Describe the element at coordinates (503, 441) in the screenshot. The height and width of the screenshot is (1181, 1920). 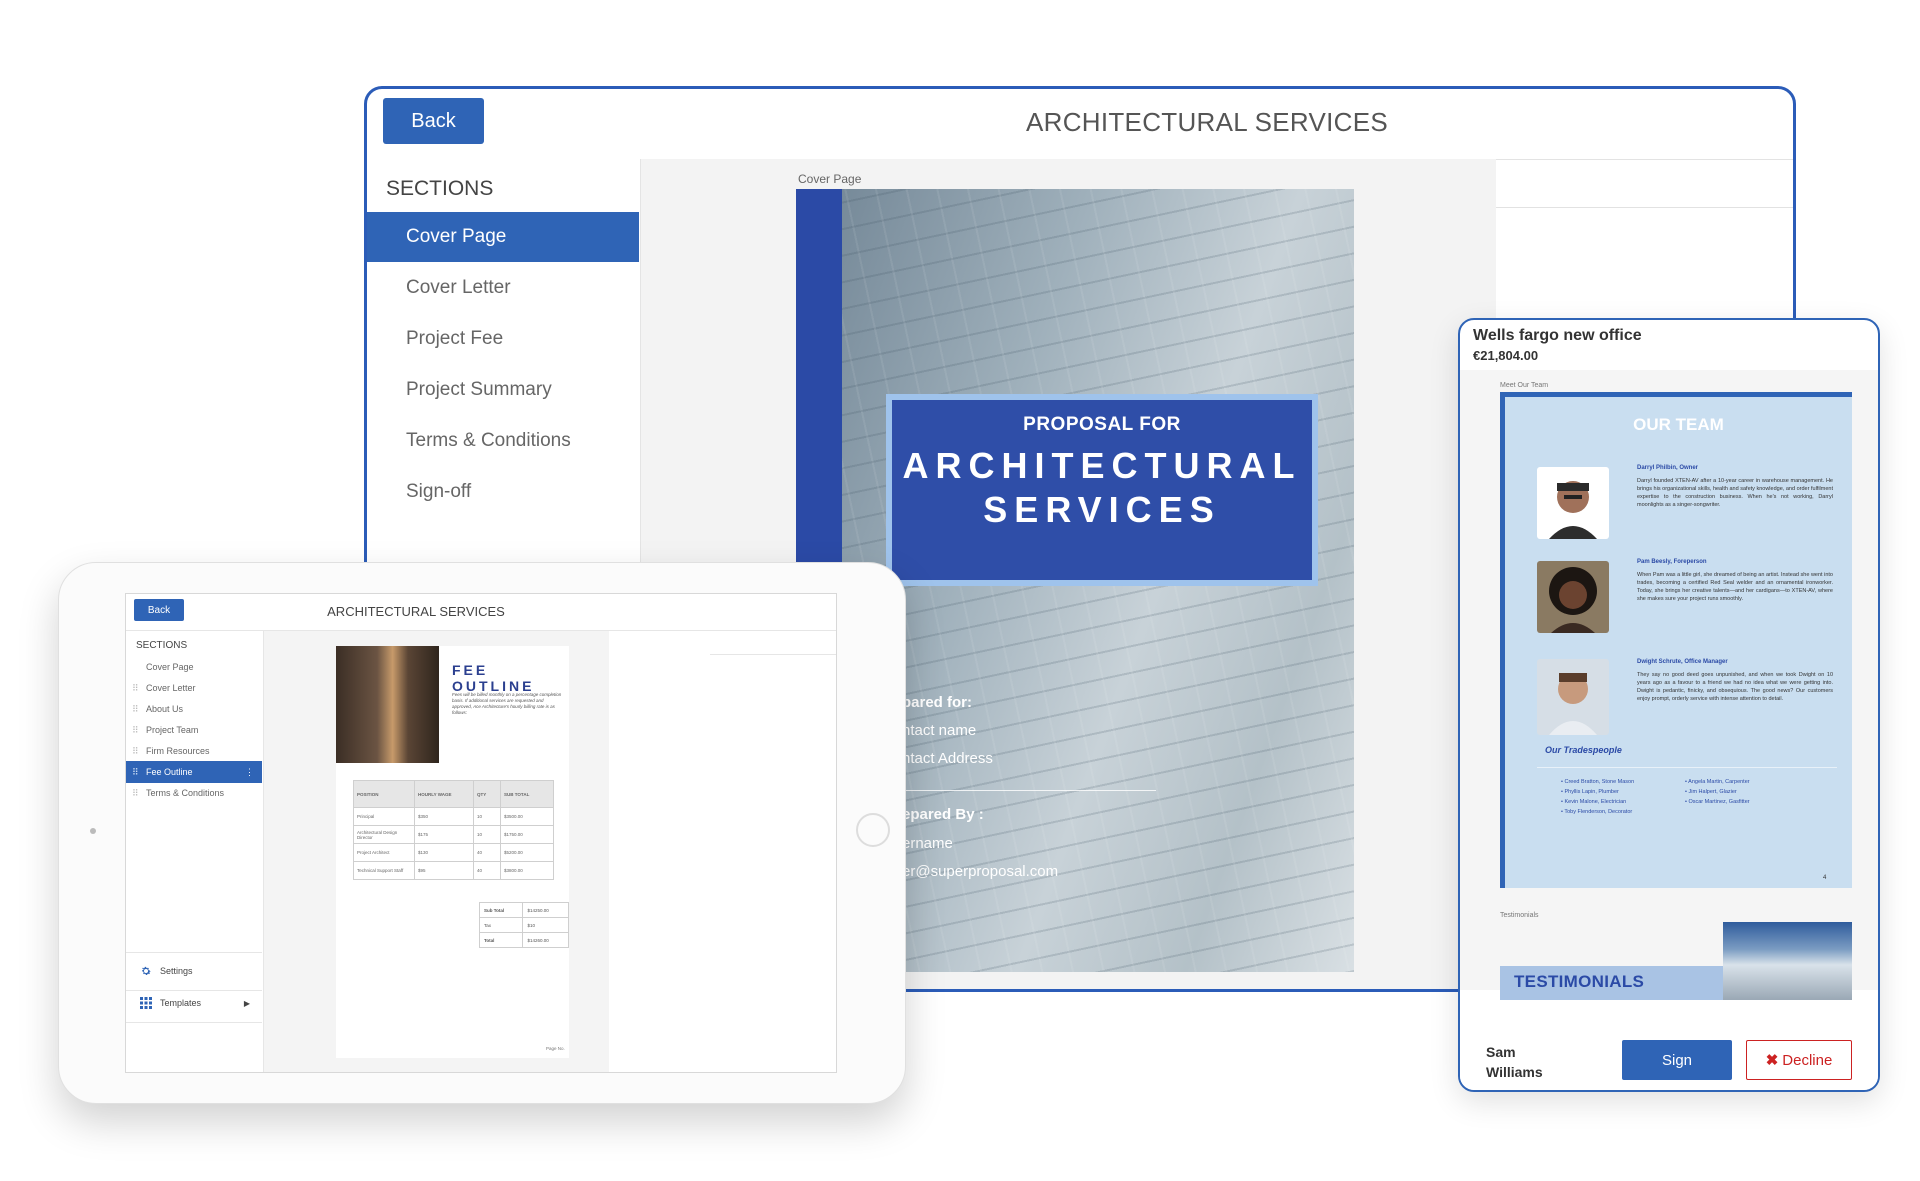
I see `sidebar-item-terms-conditions: Terms & Conditions` at that location.